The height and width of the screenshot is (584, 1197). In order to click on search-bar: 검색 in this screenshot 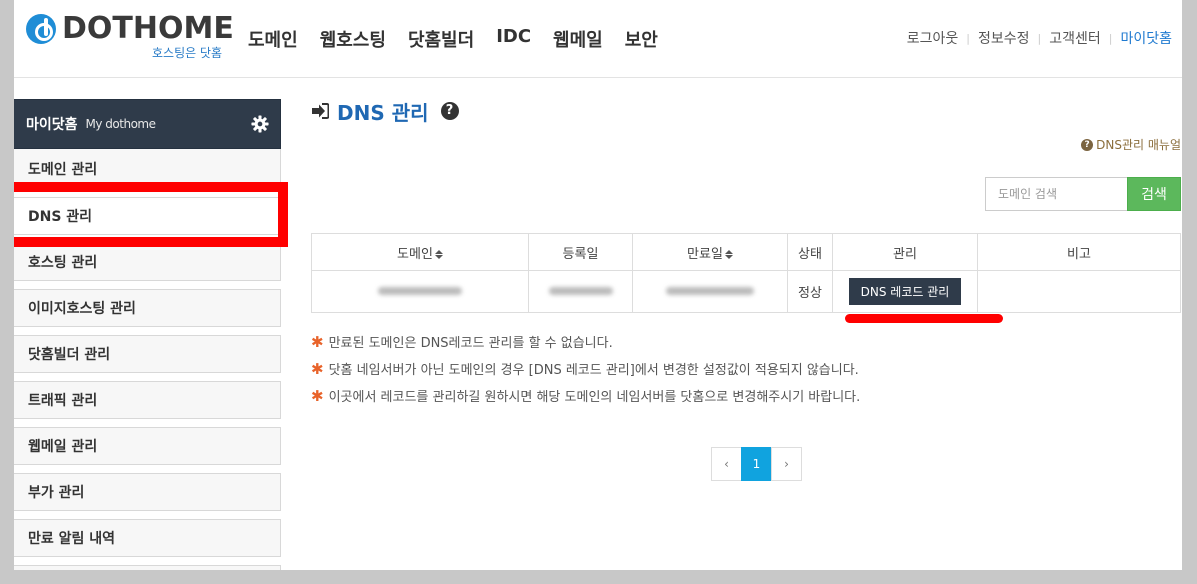, I will do `click(1083, 194)`.